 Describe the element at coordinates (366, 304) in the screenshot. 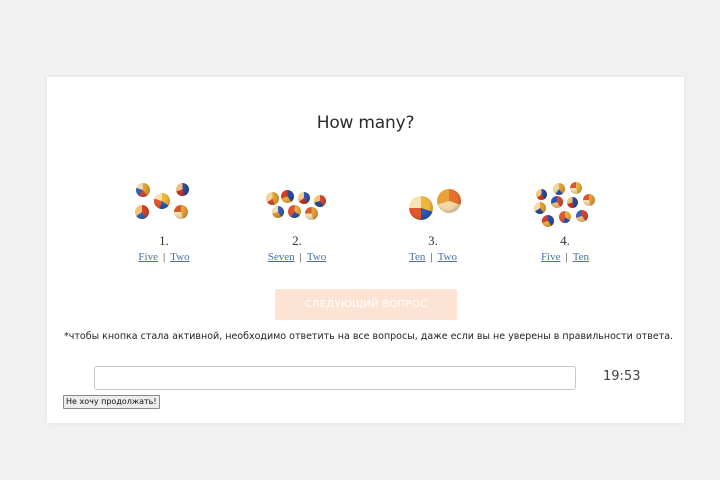

I see `next-question-button: СЛЕДУЮЩИЙ ВОПРОС` at that location.